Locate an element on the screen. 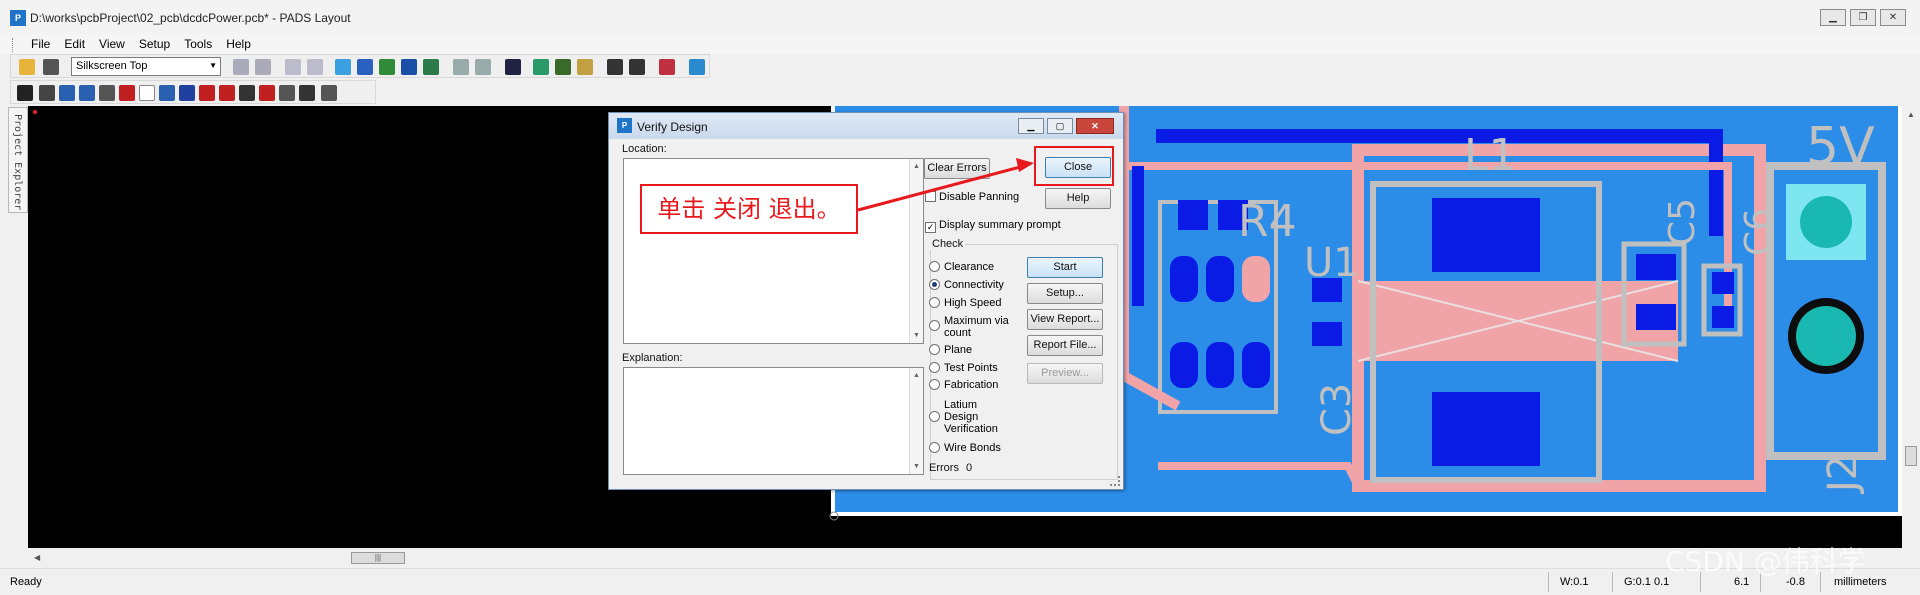 This screenshot has width=1920, height=595. j2-pin2-pad is located at coordinates (1826, 336).